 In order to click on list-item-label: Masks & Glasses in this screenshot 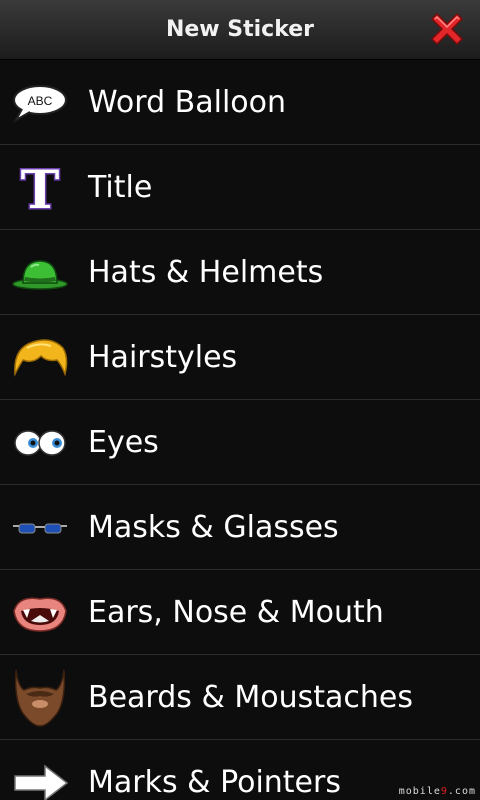, I will do `click(213, 527)`.